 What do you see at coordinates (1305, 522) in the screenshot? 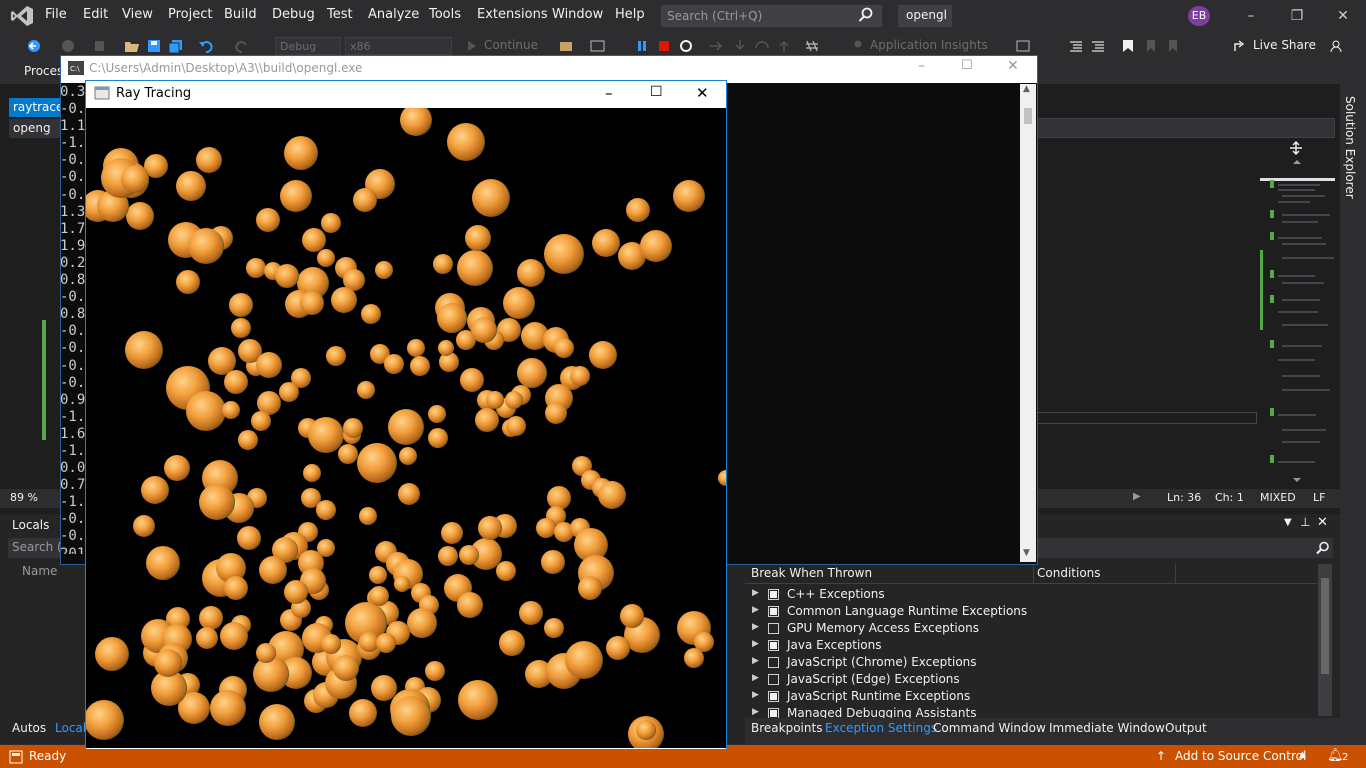
I see `pin-icon: ⊥` at bounding box center [1305, 522].